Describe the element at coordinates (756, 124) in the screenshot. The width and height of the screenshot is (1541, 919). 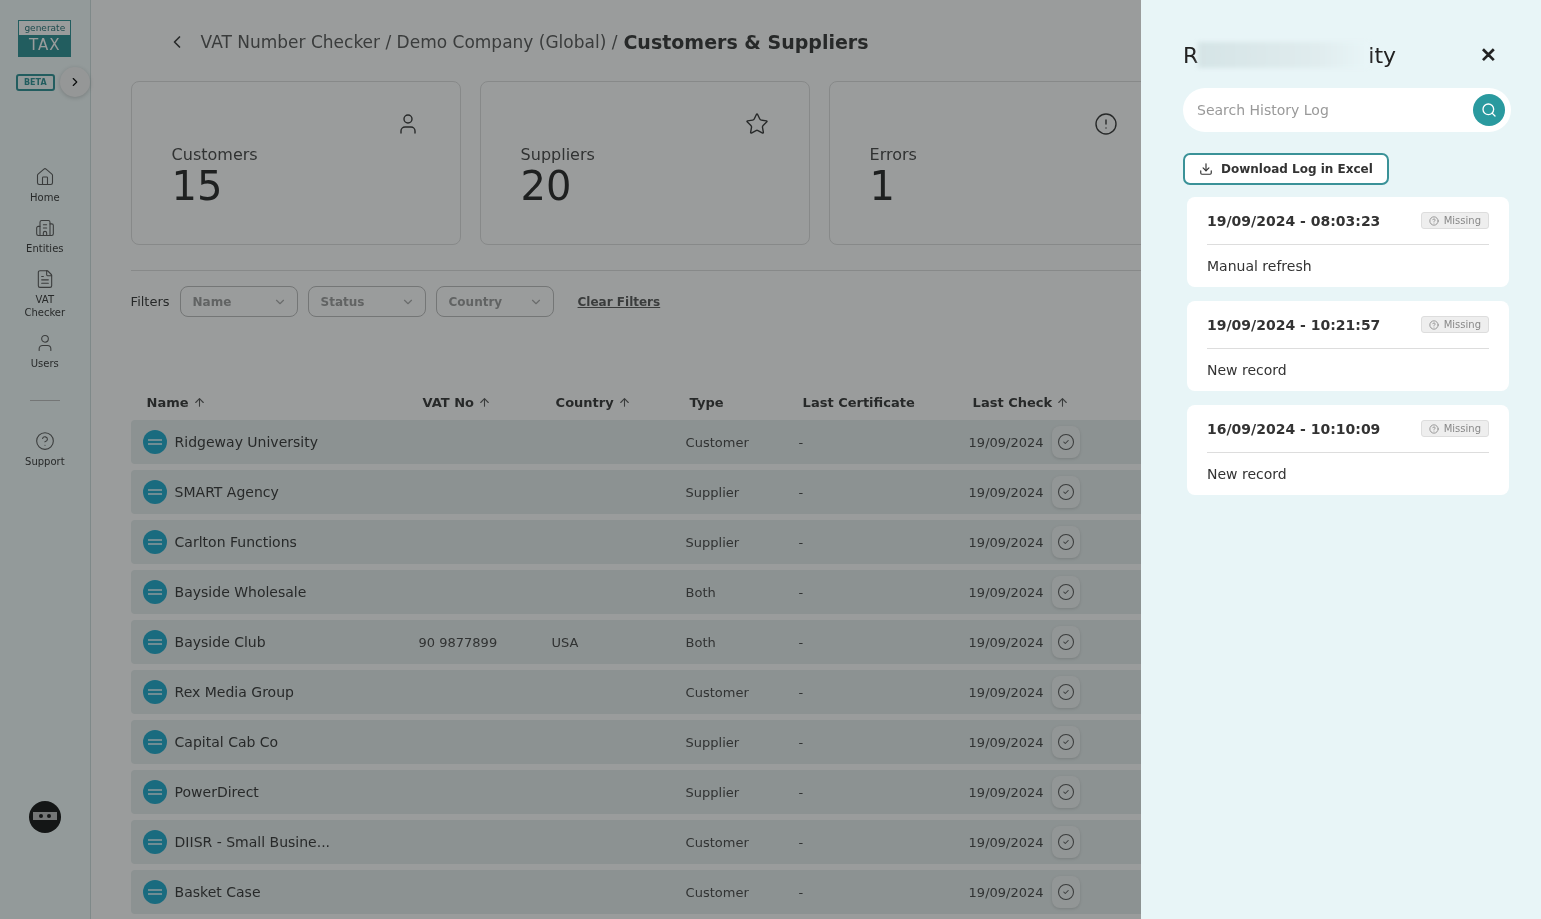
I see `star-icon` at that location.